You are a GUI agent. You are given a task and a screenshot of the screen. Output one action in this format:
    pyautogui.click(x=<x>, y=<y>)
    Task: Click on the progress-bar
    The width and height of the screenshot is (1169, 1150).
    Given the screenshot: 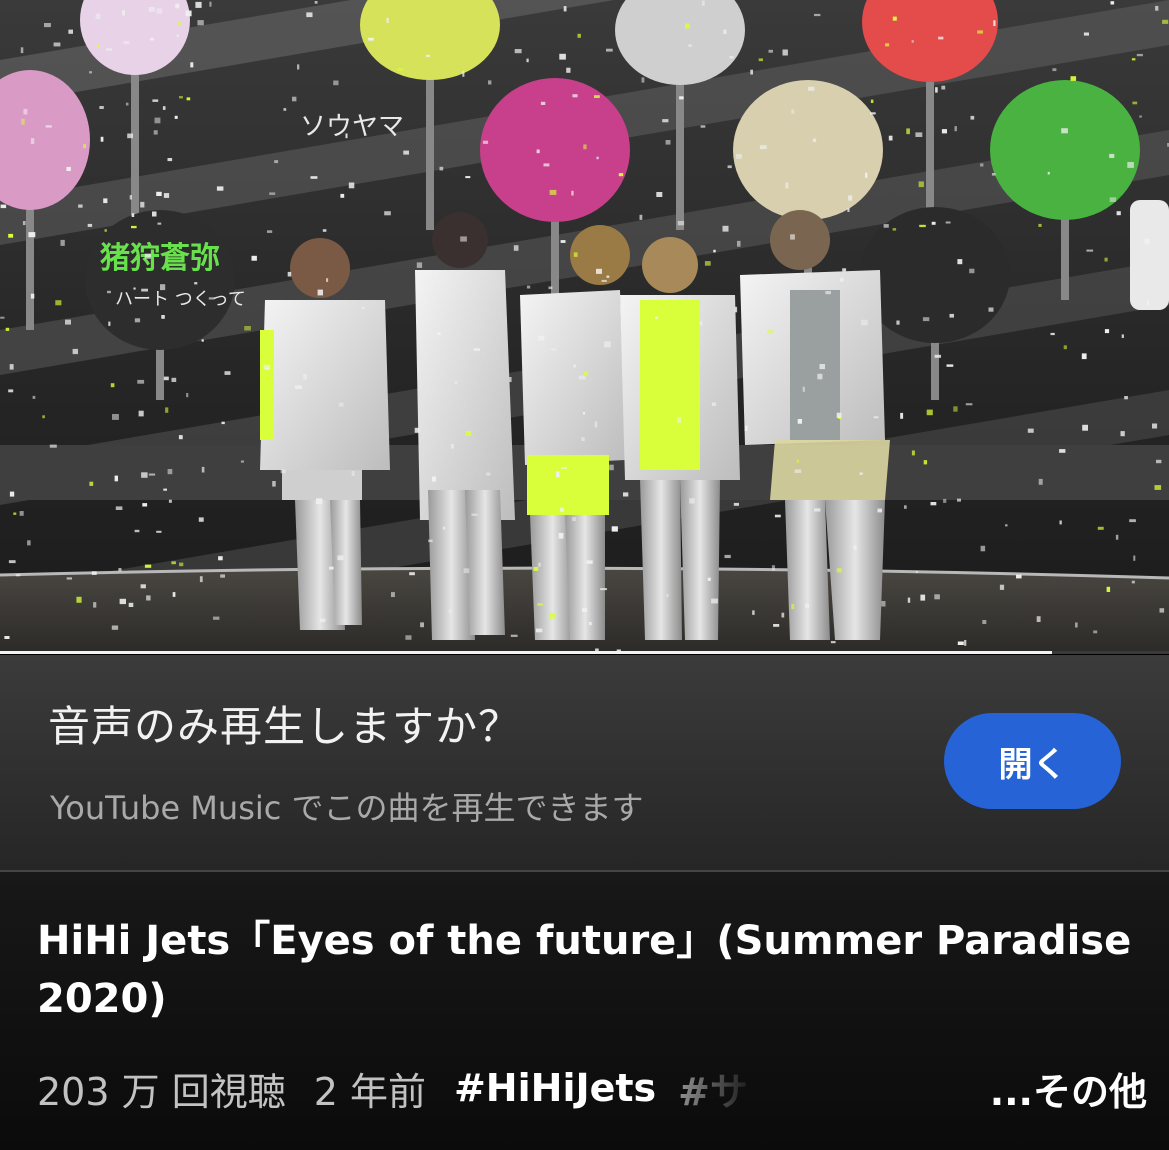 What is the action you would take?
    pyautogui.click(x=584, y=652)
    